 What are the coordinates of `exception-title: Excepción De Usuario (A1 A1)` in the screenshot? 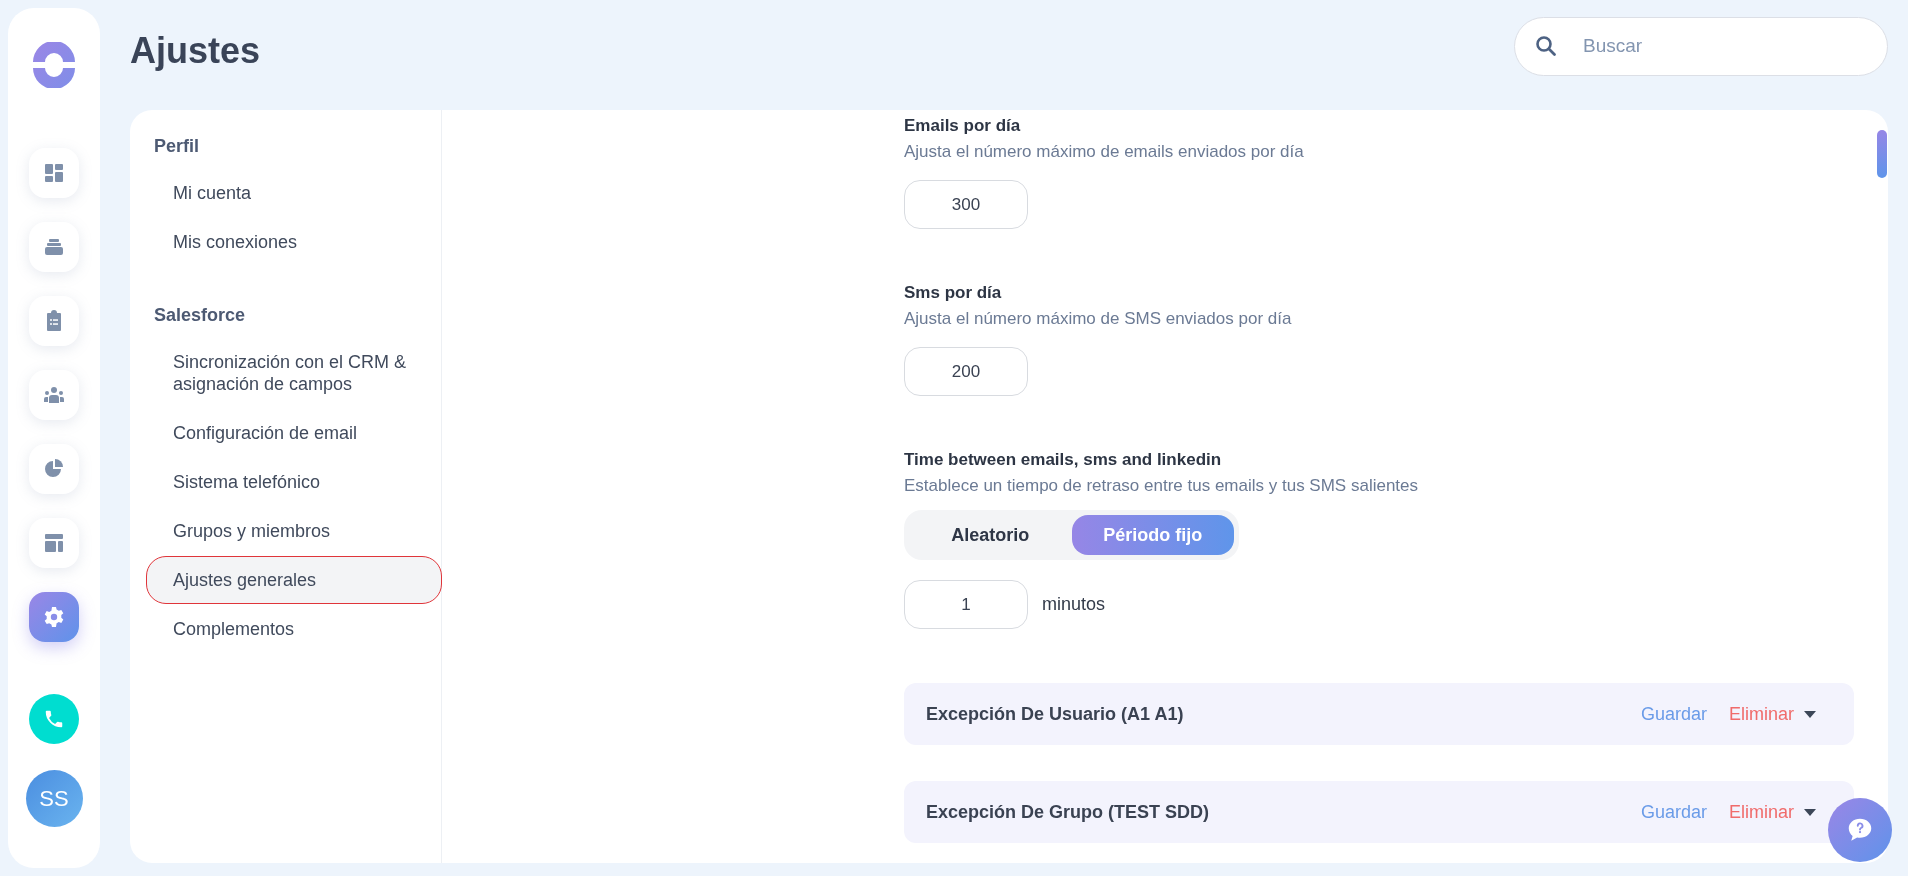 It's located at (1055, 714).